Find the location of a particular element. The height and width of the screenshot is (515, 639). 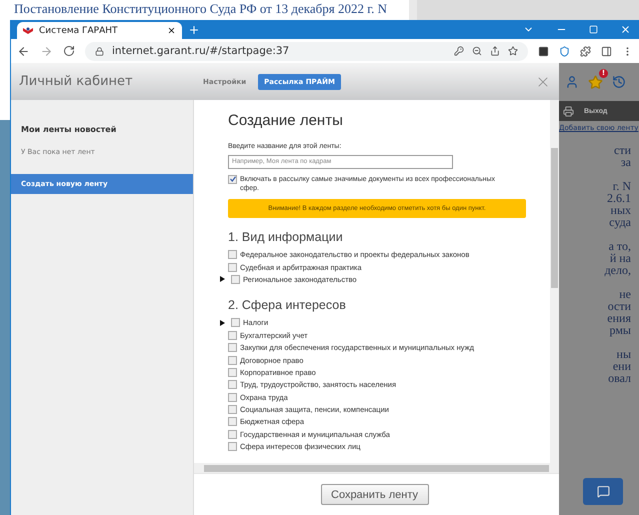

text-line: г. N is located at coordinates (621, 186).